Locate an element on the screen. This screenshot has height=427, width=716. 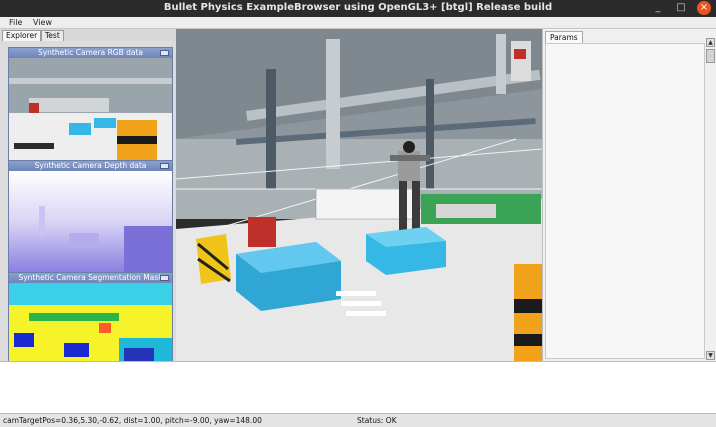
menu-view: View is located at coordinates (42, 23).